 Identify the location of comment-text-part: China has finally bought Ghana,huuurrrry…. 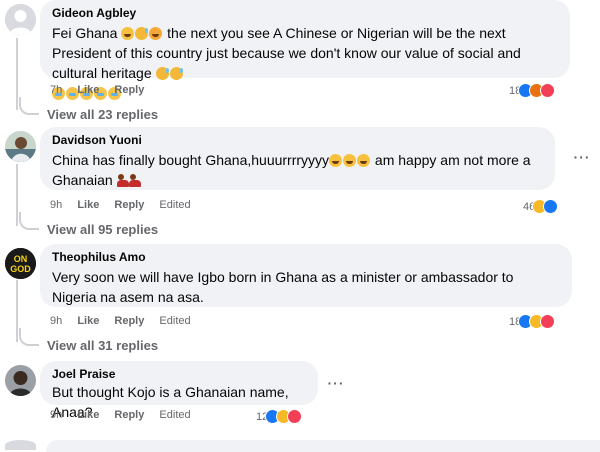
(191, 160).